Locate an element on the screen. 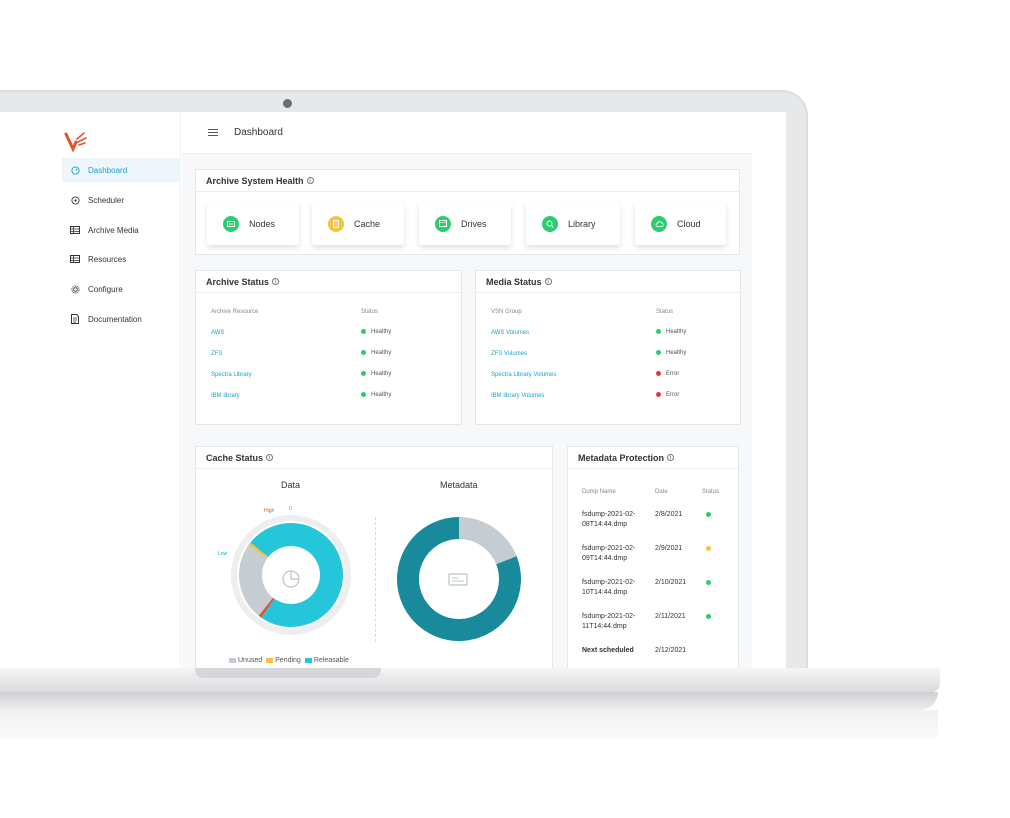 The width and height of the screenshot is (1010, 818). sidebar-item-documentation: Documentation is located at coordinates (121, 319).